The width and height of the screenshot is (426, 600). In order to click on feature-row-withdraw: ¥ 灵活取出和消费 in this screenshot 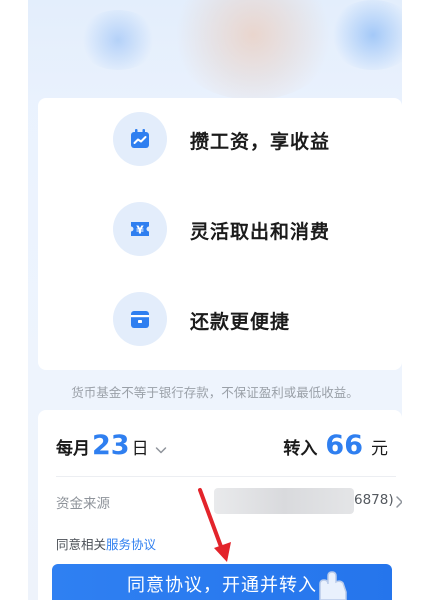, I will do `click(220, 230)`.